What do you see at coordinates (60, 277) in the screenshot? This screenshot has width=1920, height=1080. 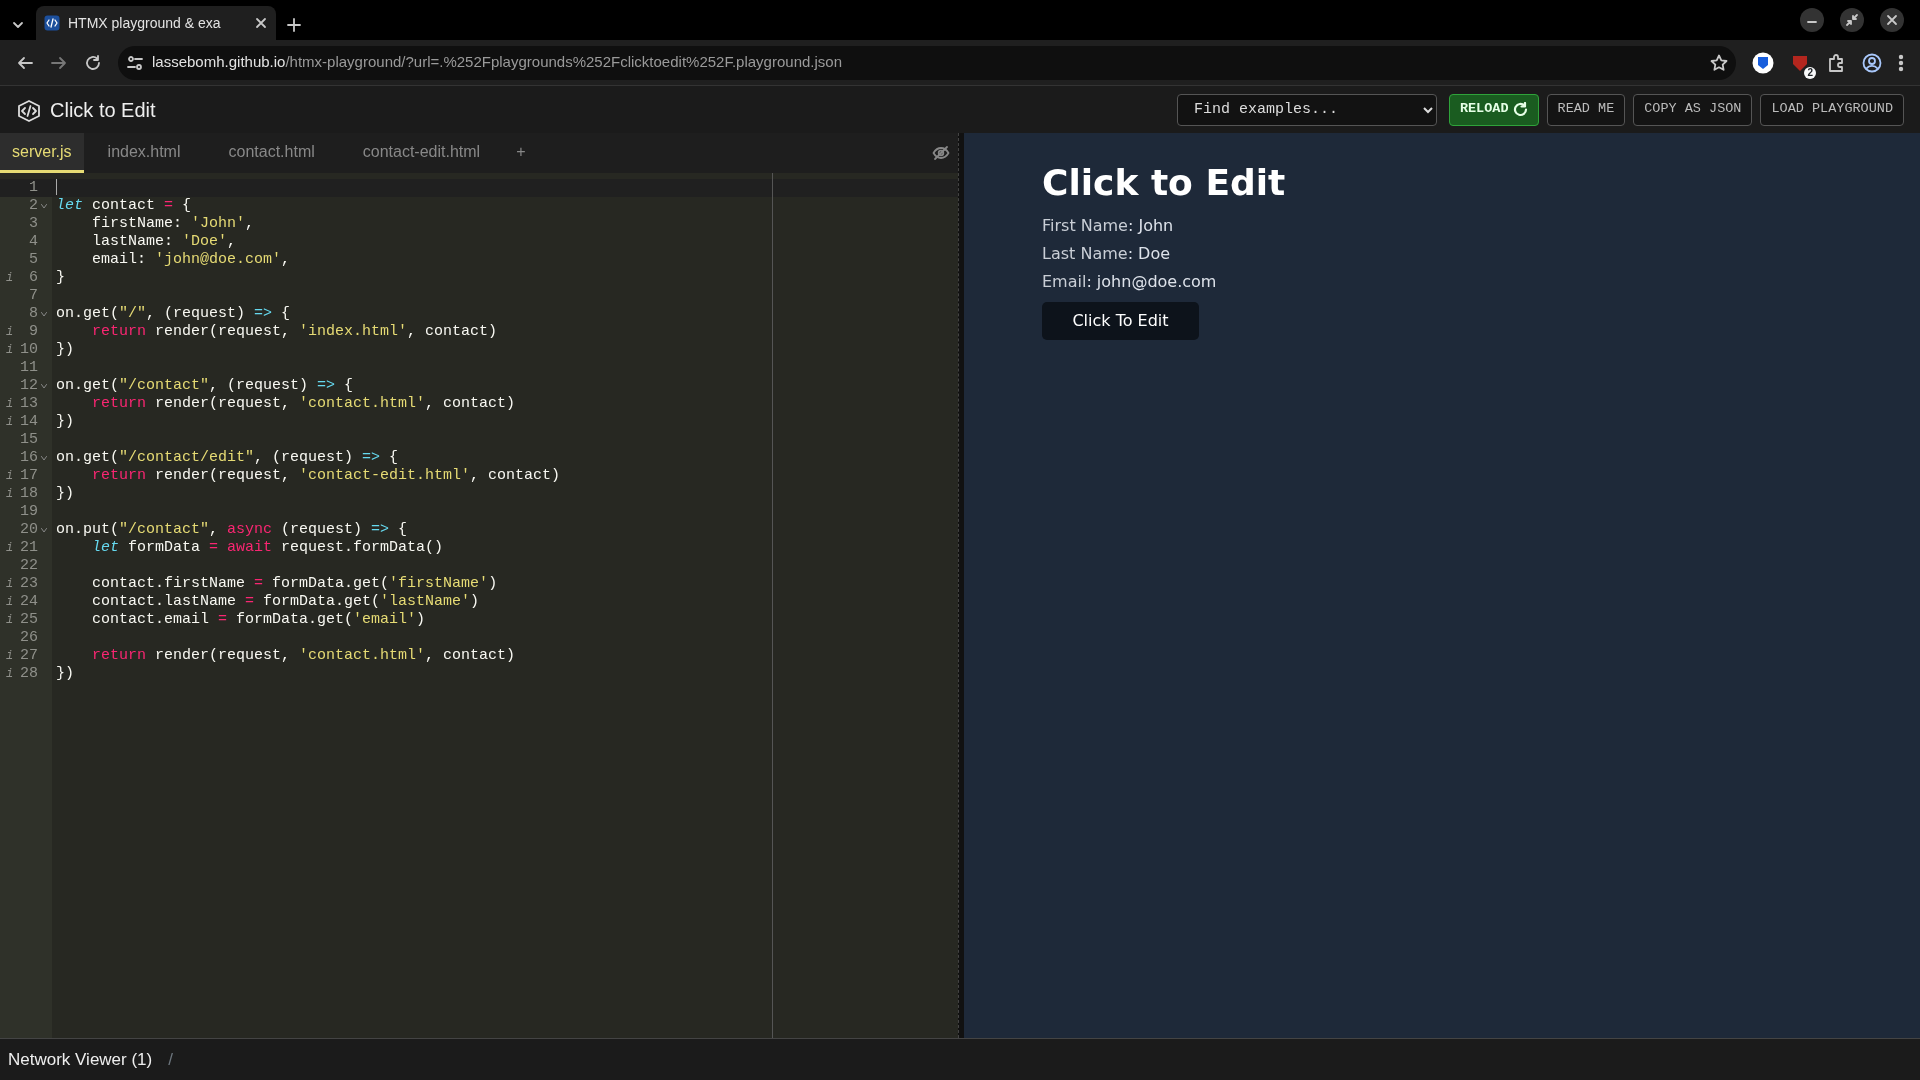 I see `code-line: }` at bounding box center [60, 277].